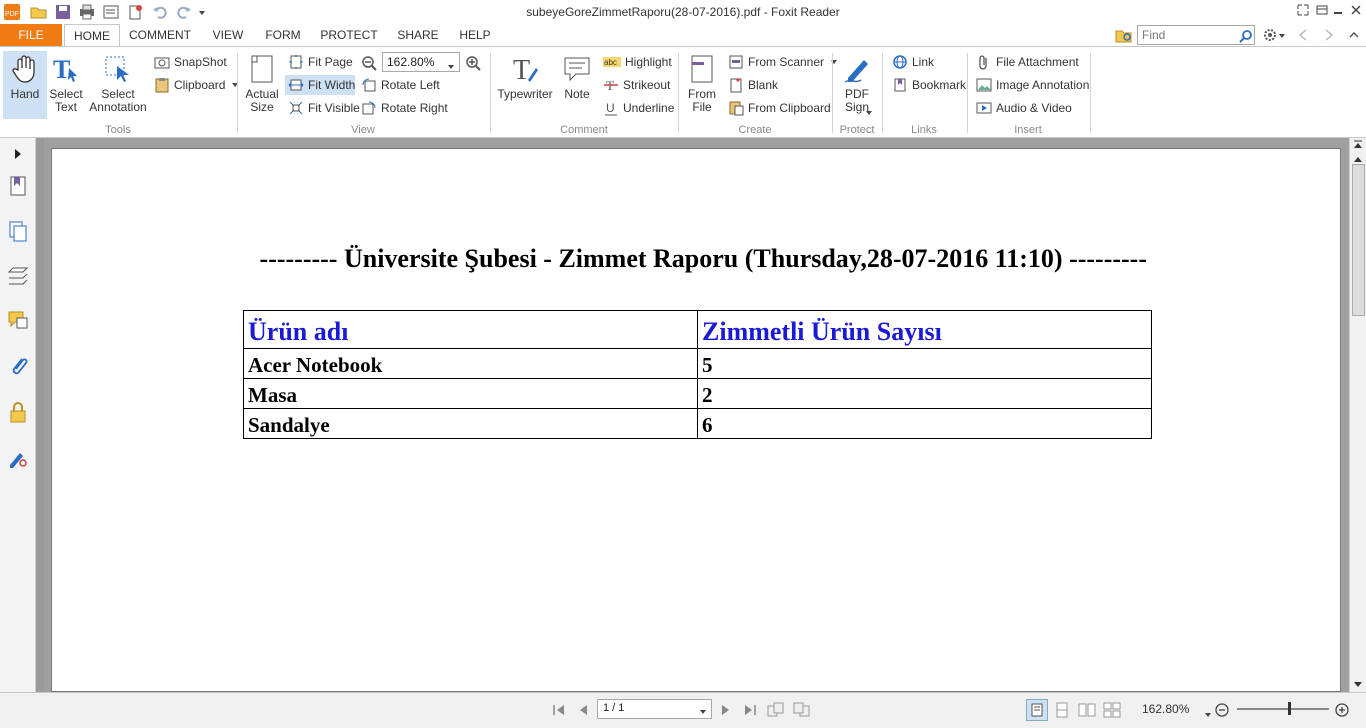 The image size is (1366, 728). What do you see at coordinates (736, 108) in the screenshot?
I see `from-clipboard-icon` at bounding box center [736, 108].